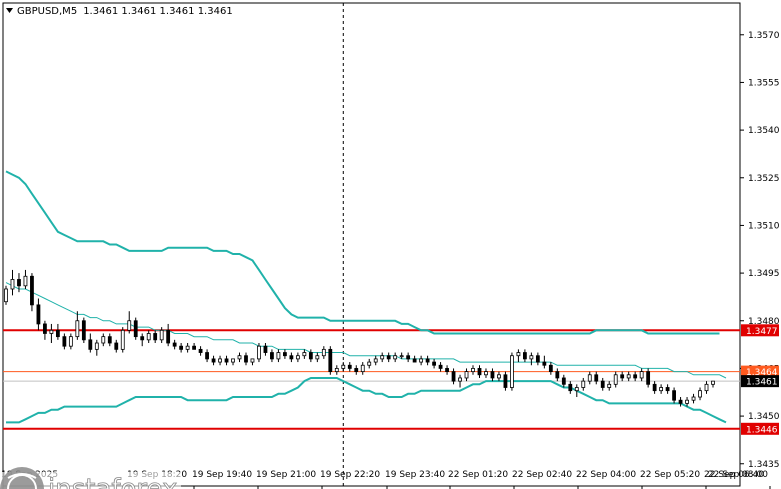 This screenshot has height=489, width=781. I want to click on bid-price-tag: 1.3461, so click(760, 381).